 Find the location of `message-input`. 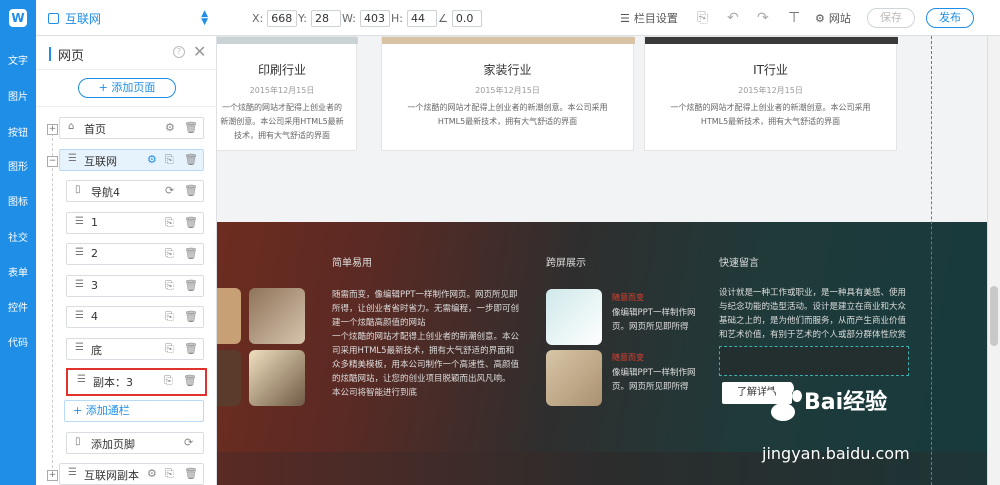

message-input is located at coordinates (814, 361).